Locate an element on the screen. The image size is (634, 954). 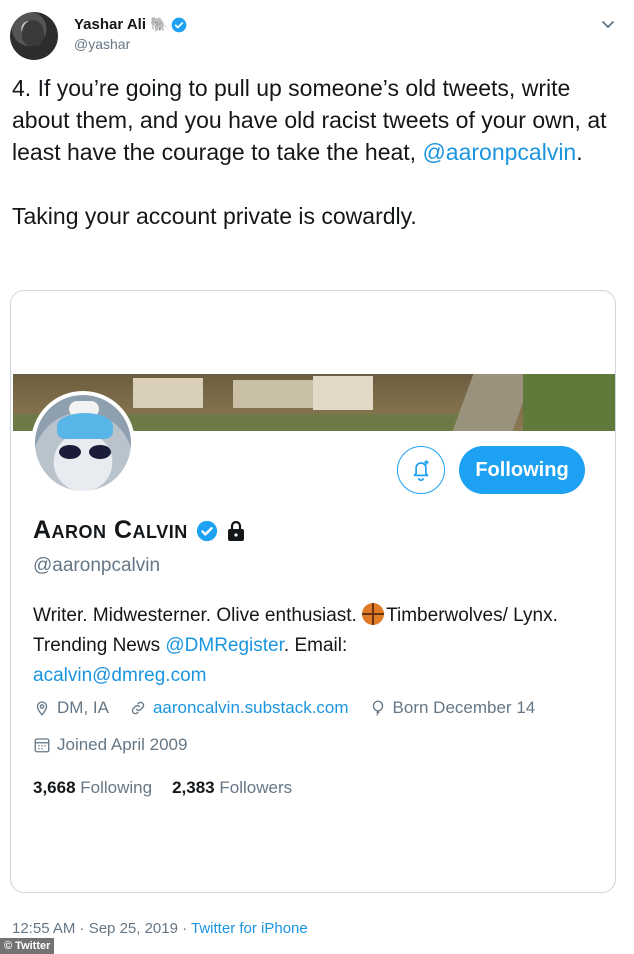
watermark: © Twitter is located at coordinates (27, 946).